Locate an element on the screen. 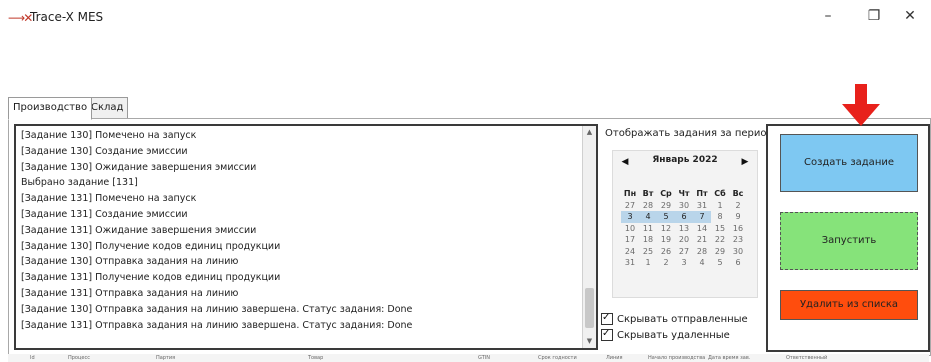 The image size is (931, 362). log-line: [Задание 131] Создание эмиссии is located at coordinates (300, 215).